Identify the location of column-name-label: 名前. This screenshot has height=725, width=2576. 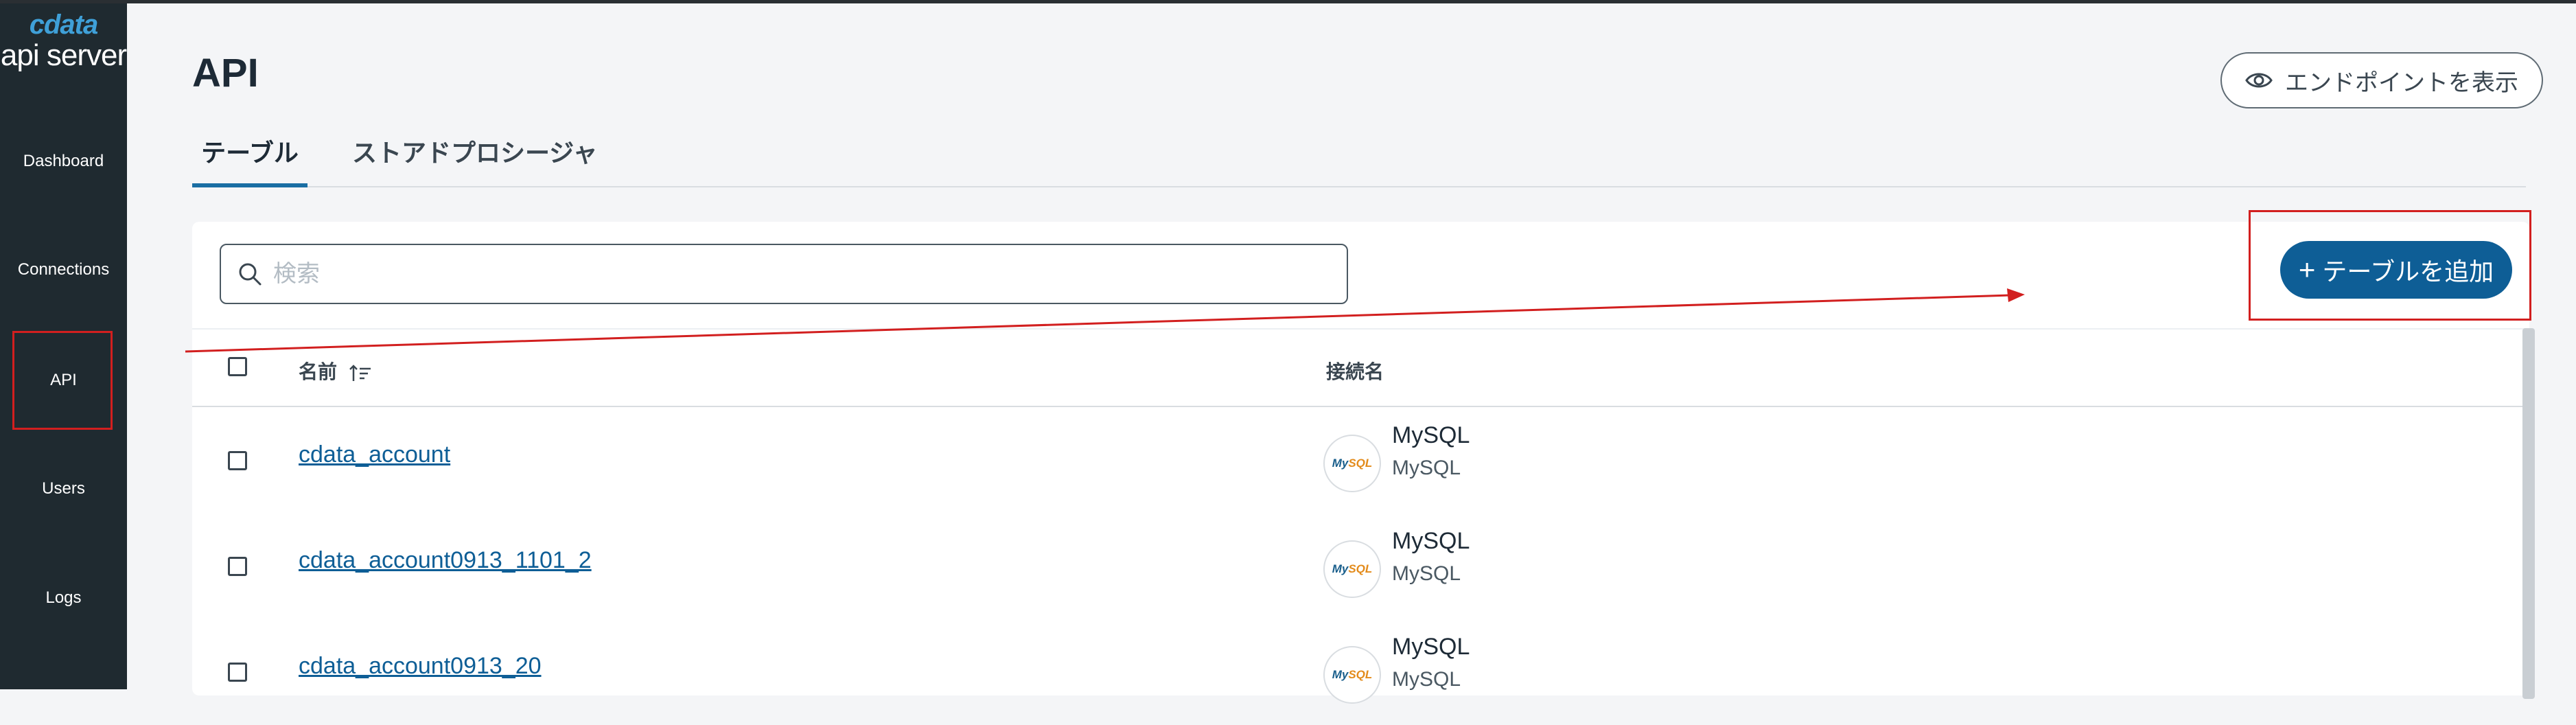
(318, 371).